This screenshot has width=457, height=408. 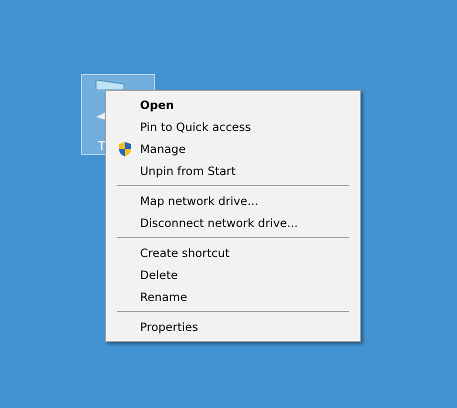 What do you see at coordinates (233, 275) in the screenshot?
I see `menu-item: Delete` at bounding box center [233, 275].